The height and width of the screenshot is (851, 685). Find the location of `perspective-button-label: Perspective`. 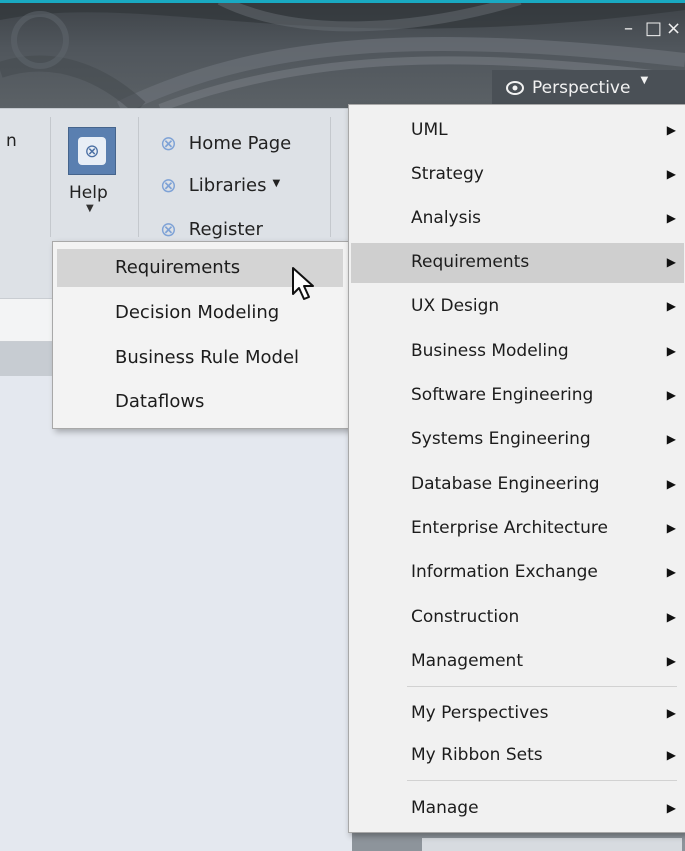

perspective-button-label: Perspective is located at coordinates (581, 88).